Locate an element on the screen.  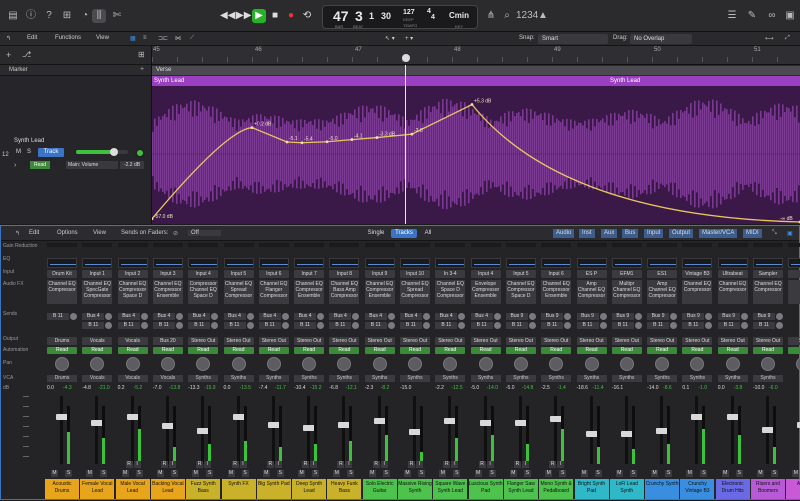
record-icon: ● is located at coordinates (291, 16).